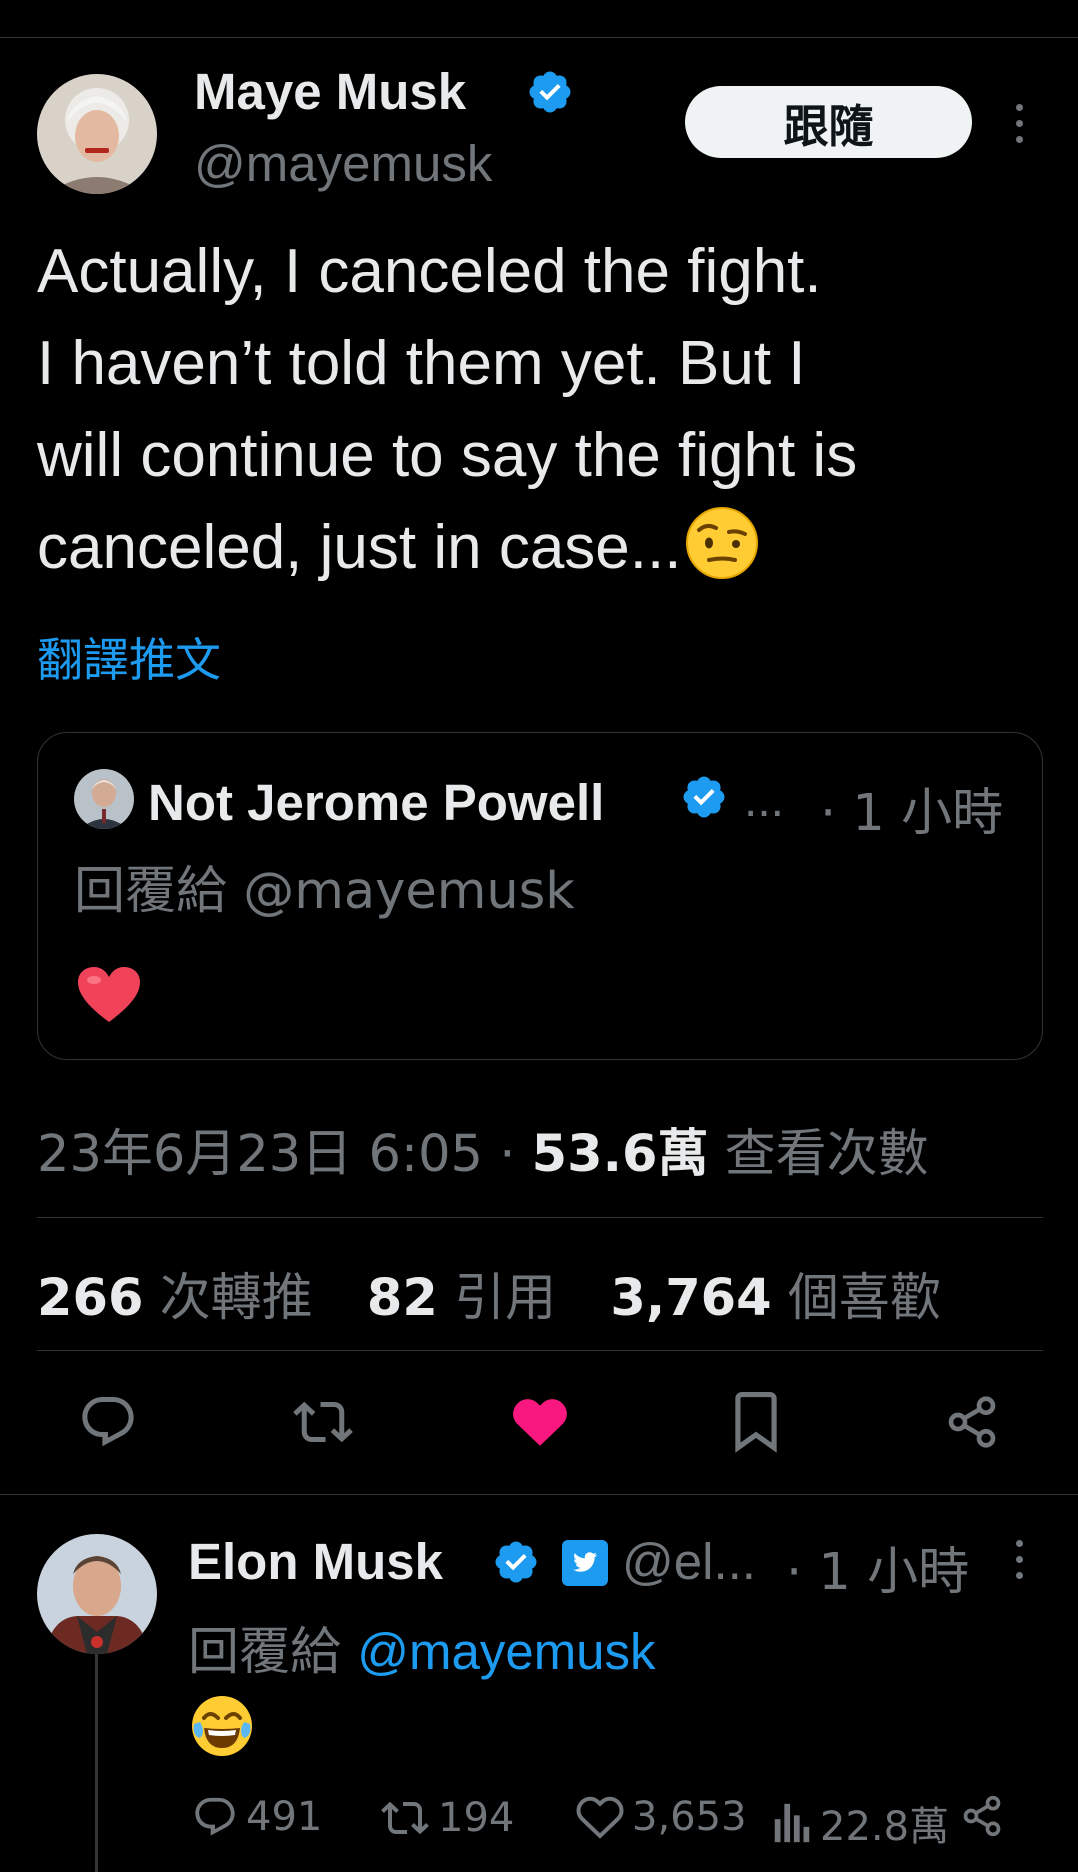 The image size is (1078, 1872). What do you see at coordinates (97, 134) in the screenshot?
I see `author-avatar` at bounding box center [97, 134].